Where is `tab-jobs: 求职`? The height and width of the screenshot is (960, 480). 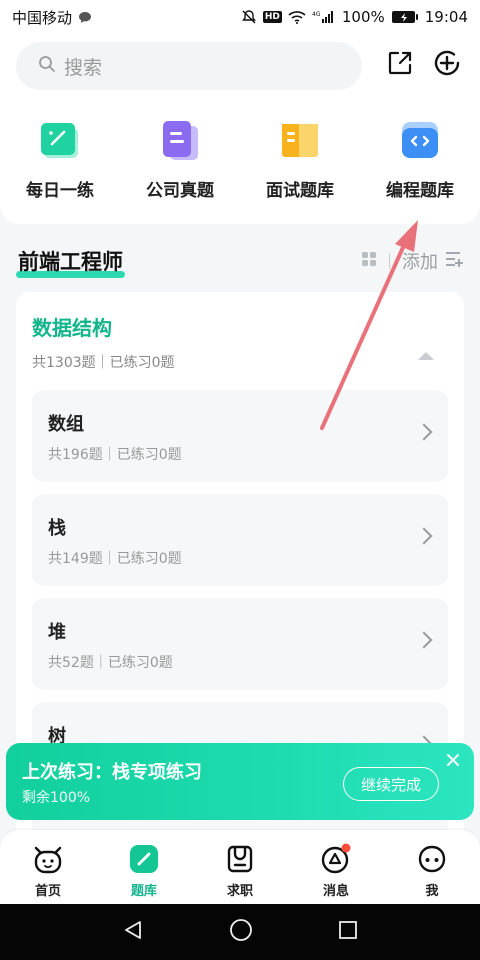
tab-jobs: 求职 is located at coordinates (240, 867).